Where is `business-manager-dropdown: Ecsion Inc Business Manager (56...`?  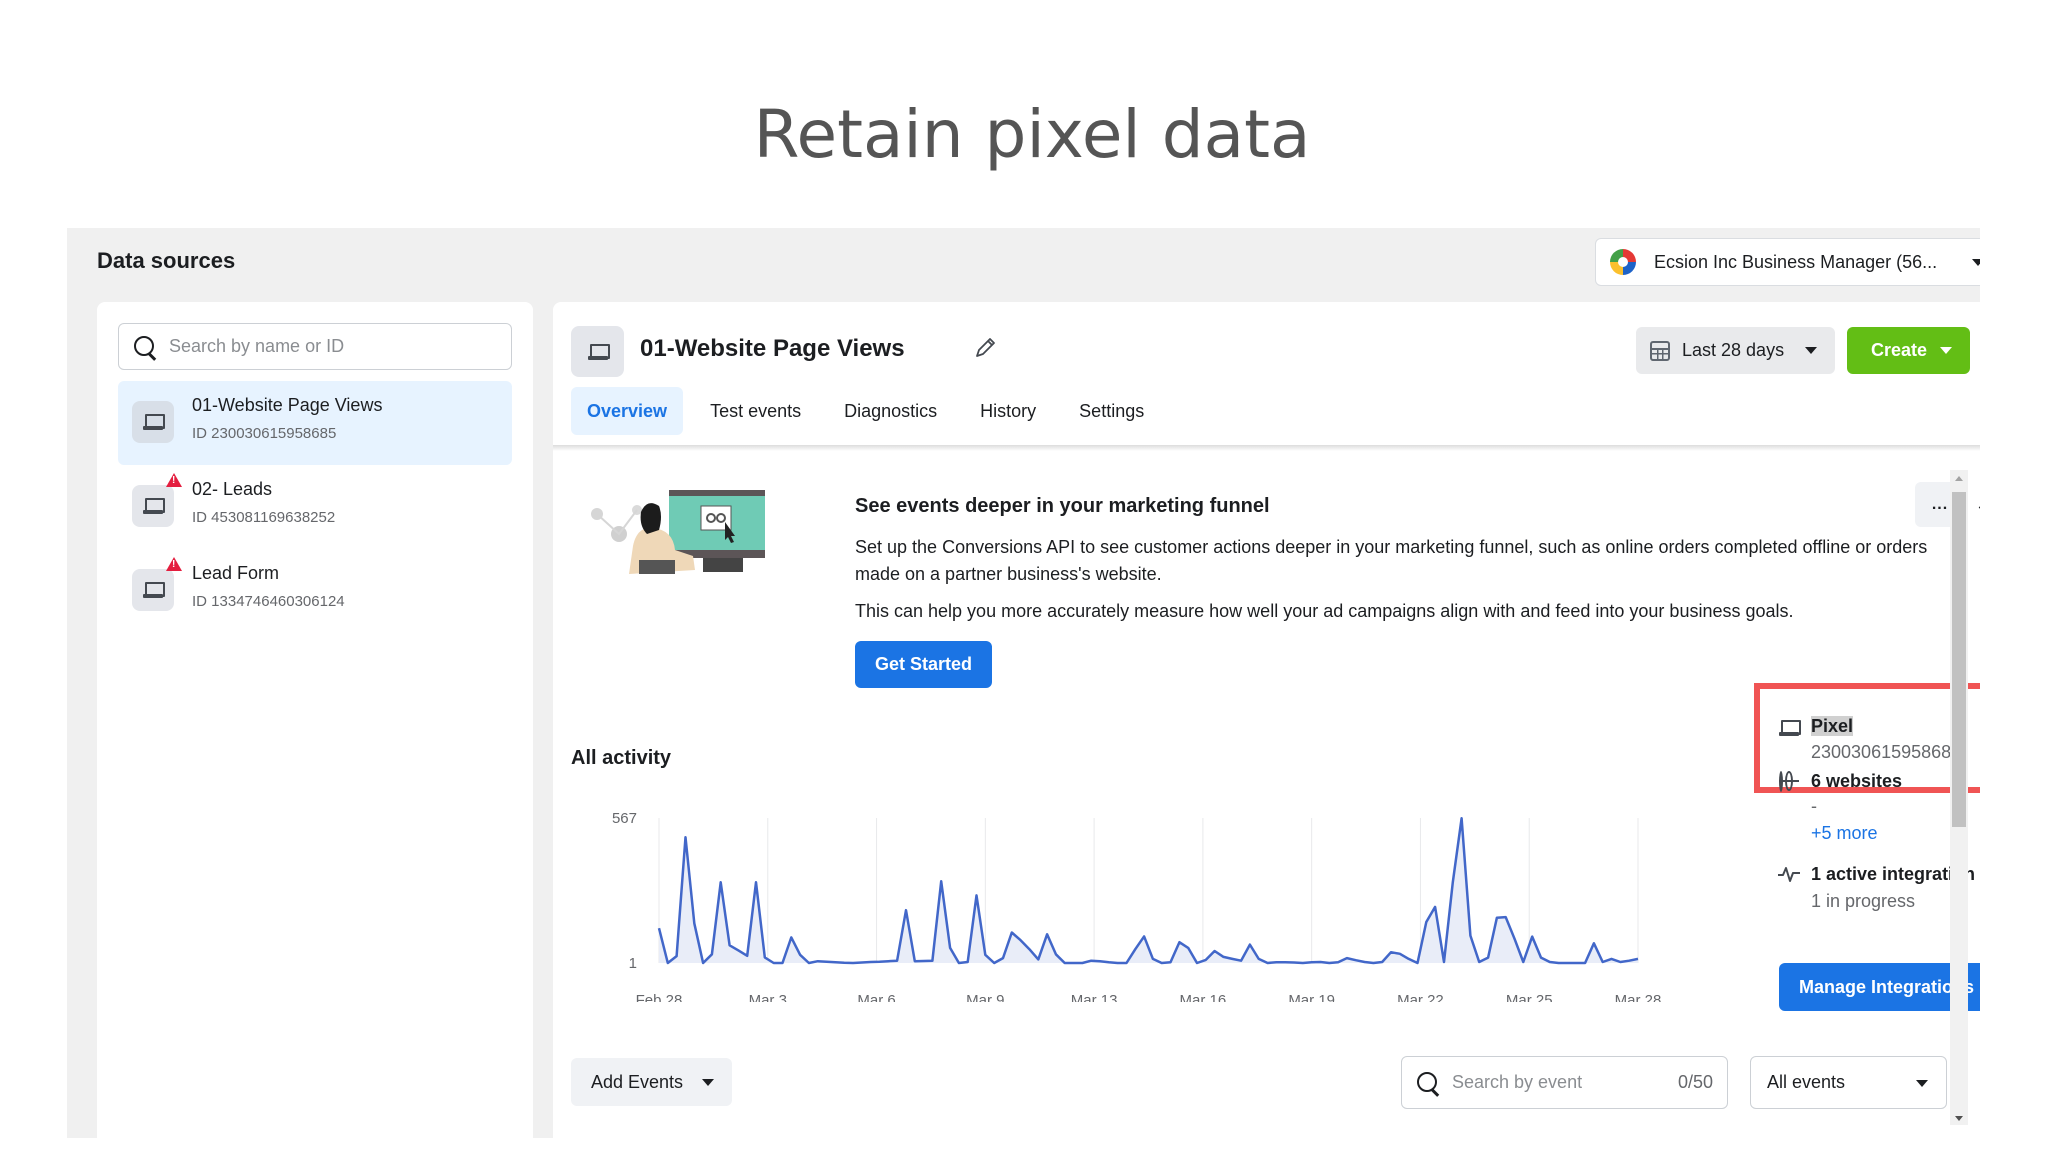 business-manager-dropdown: Ecsion Inc Business Manager (56... is located at coordinates (1787, 262).